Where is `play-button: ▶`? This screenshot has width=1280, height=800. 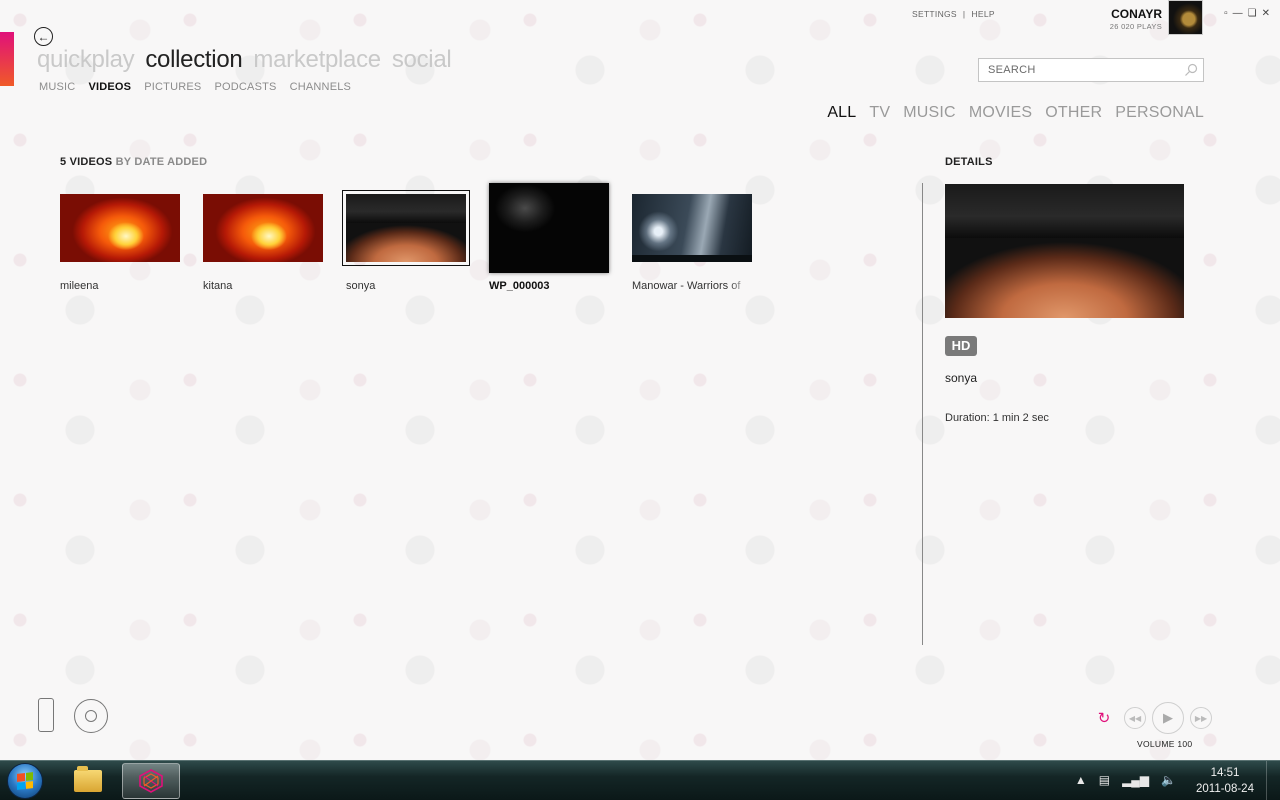 play-button: ▶ is located at coordinates (1168, 718).